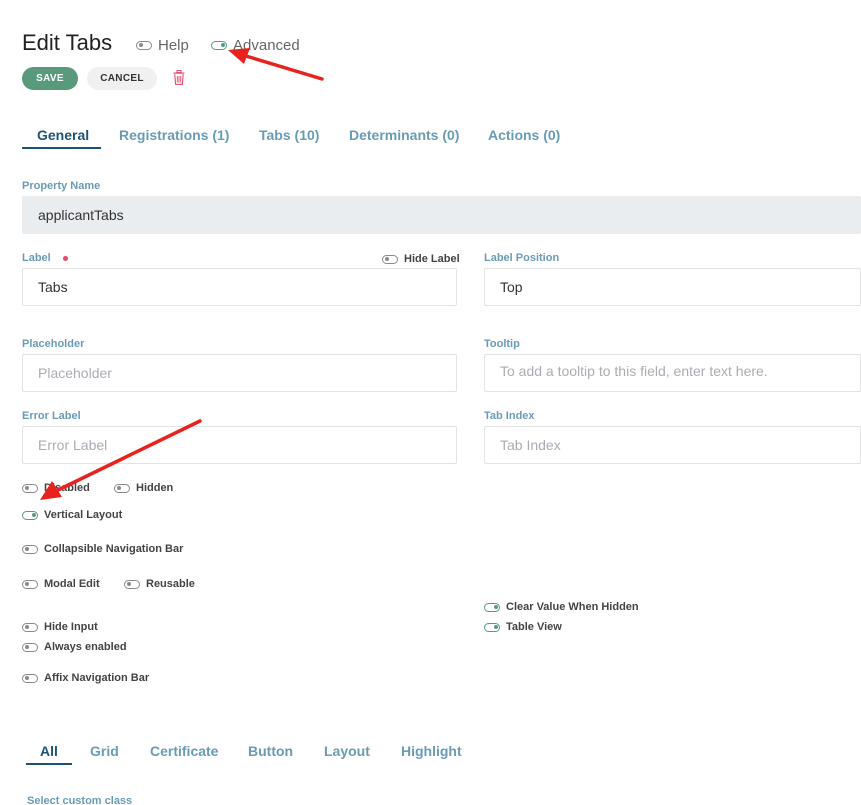  I want to click on property-name-input: applicantTabs, so click(441, 215).